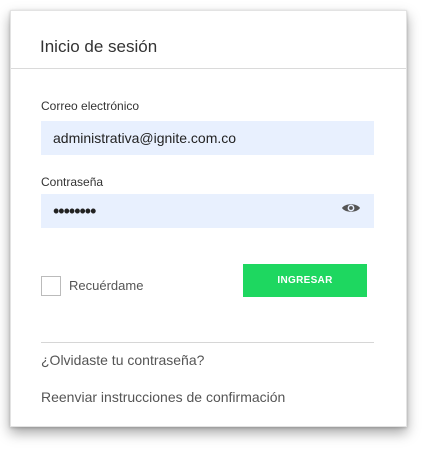 This screenshot has width=440, height=452. I want to click on email-field, so click(207, 138).